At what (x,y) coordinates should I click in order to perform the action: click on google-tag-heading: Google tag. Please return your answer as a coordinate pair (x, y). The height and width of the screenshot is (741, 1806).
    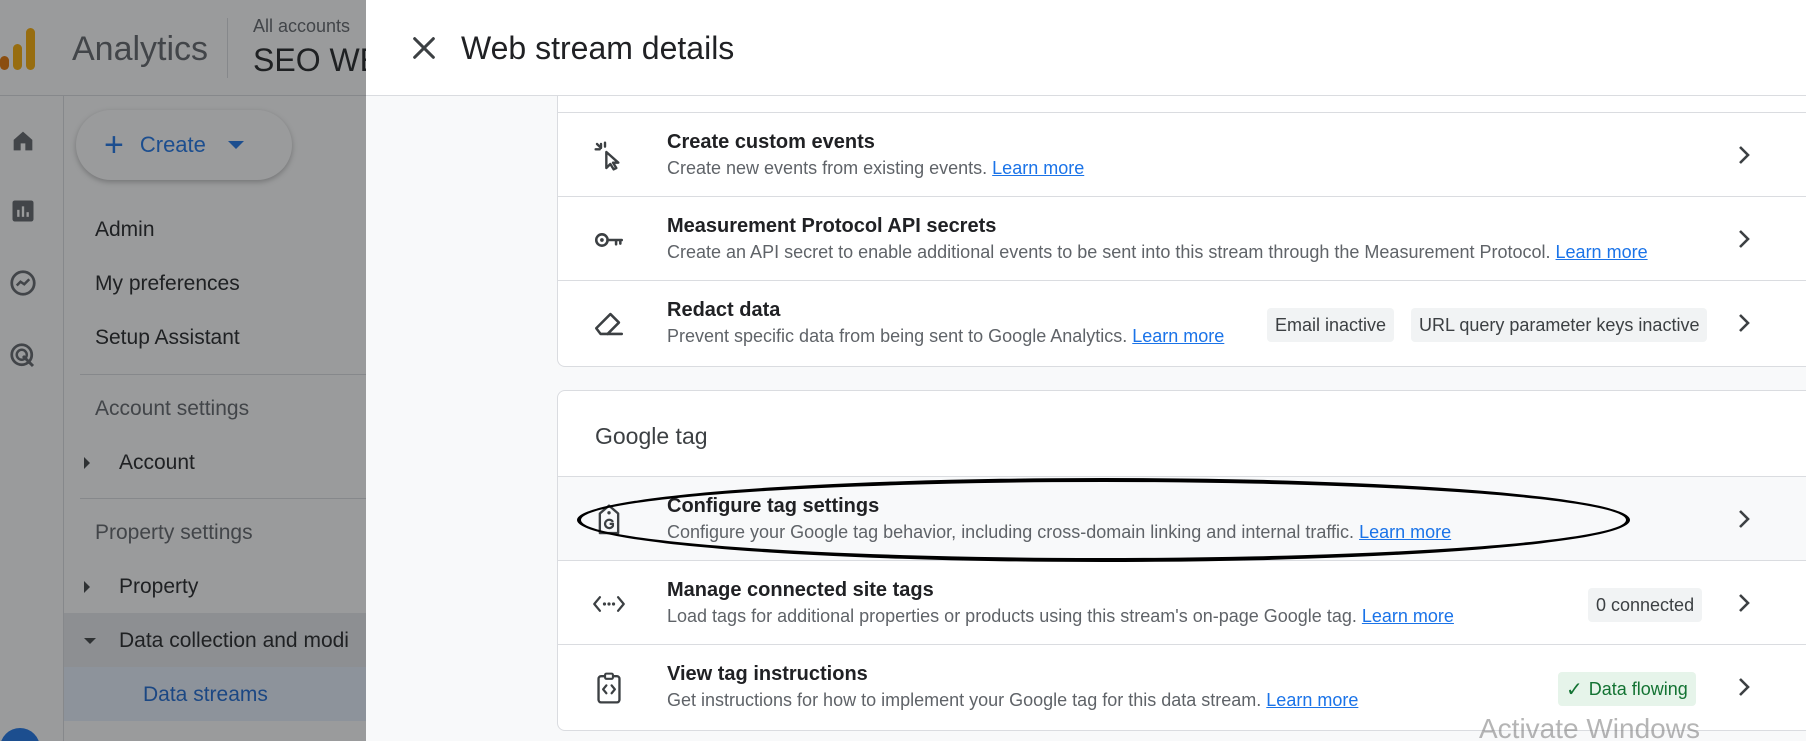
    Looking at the image, I should click on (651, 436).